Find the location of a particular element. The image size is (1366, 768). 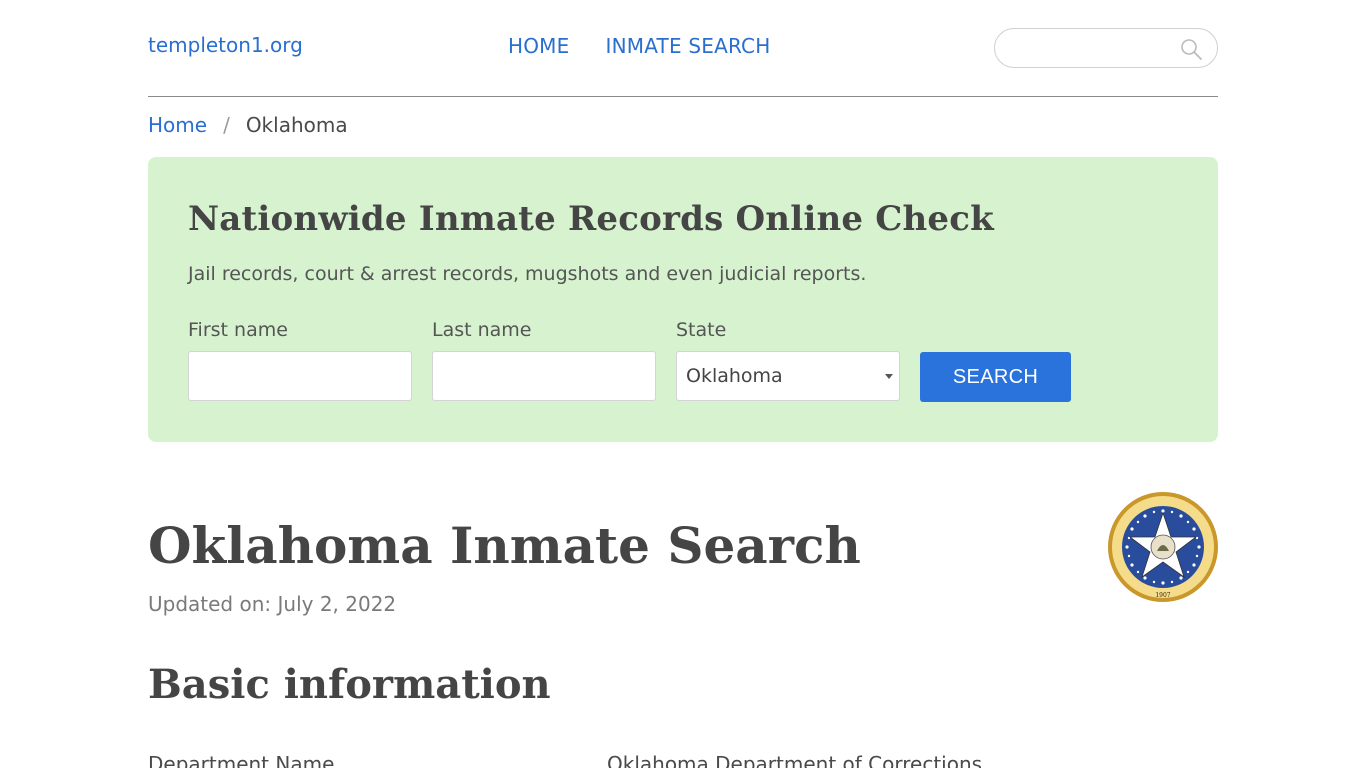

first-name-group: First name is located at coordinates (300, 360).